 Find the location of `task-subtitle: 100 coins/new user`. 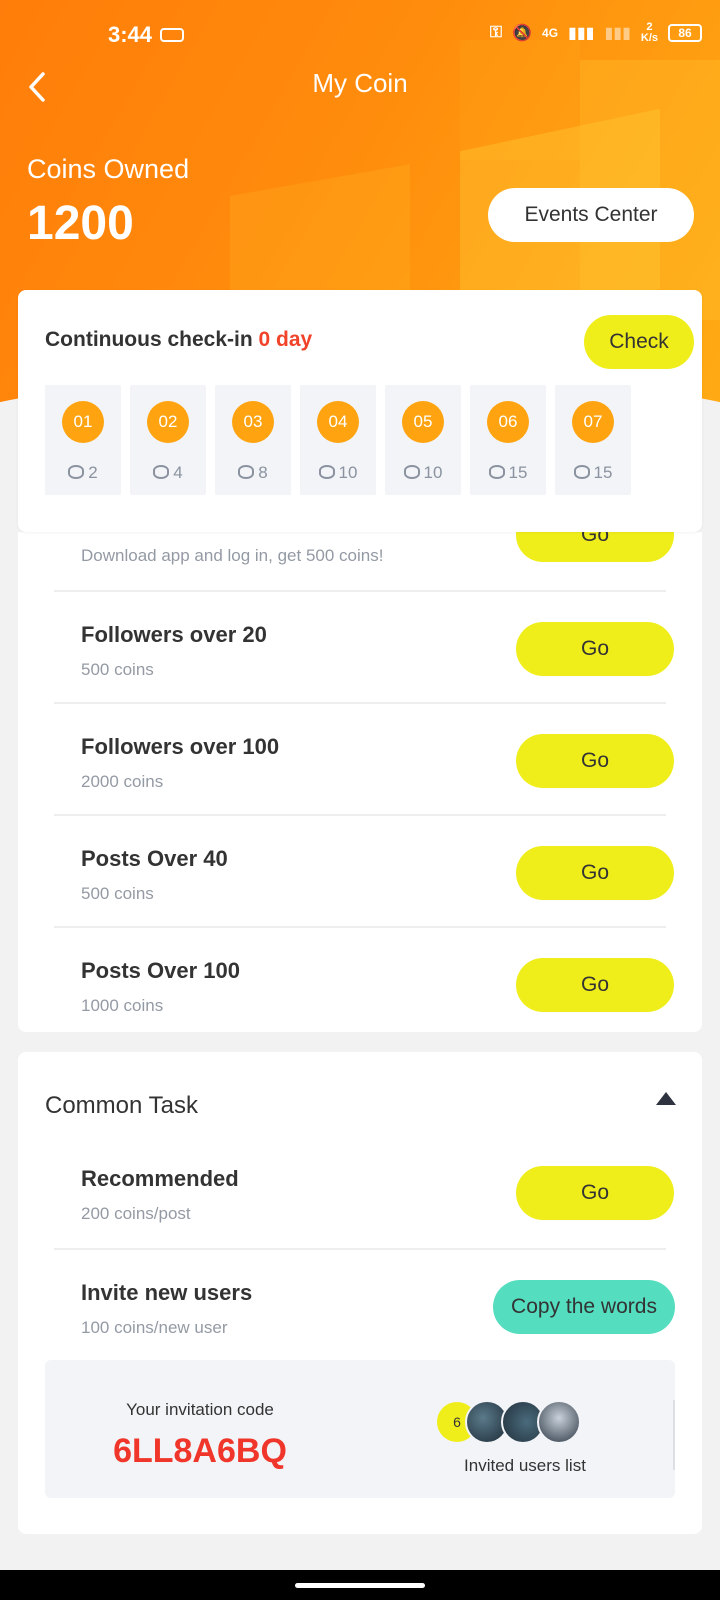

task-subtitle: 100 coins/new user is located at coordinates (154, 1327).